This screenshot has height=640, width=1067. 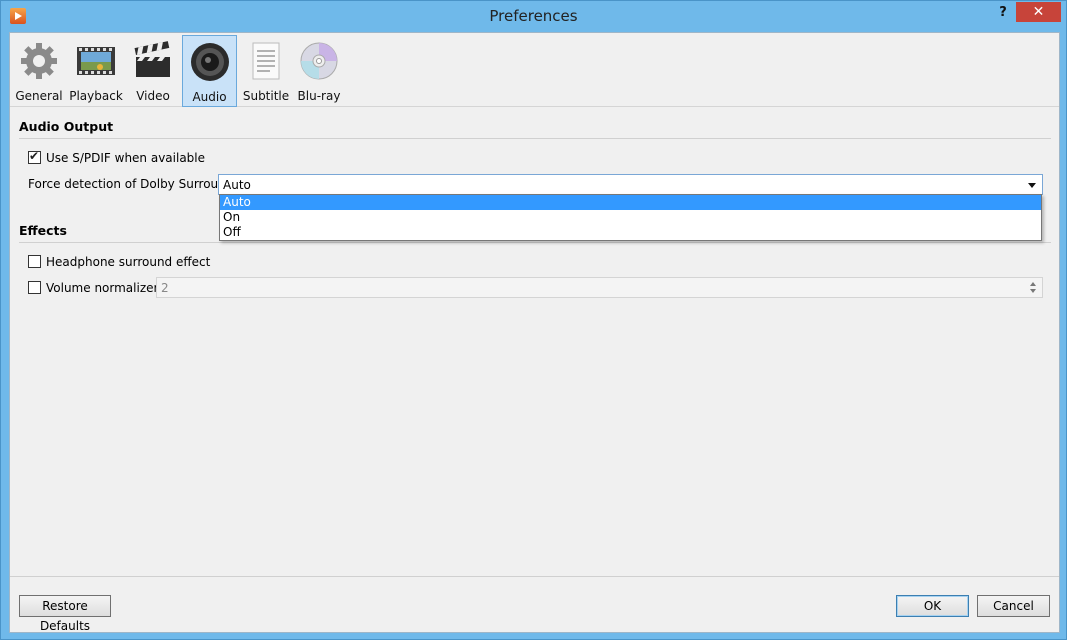 I want to click on close-button: ✕, so click(x=1038, y=12).